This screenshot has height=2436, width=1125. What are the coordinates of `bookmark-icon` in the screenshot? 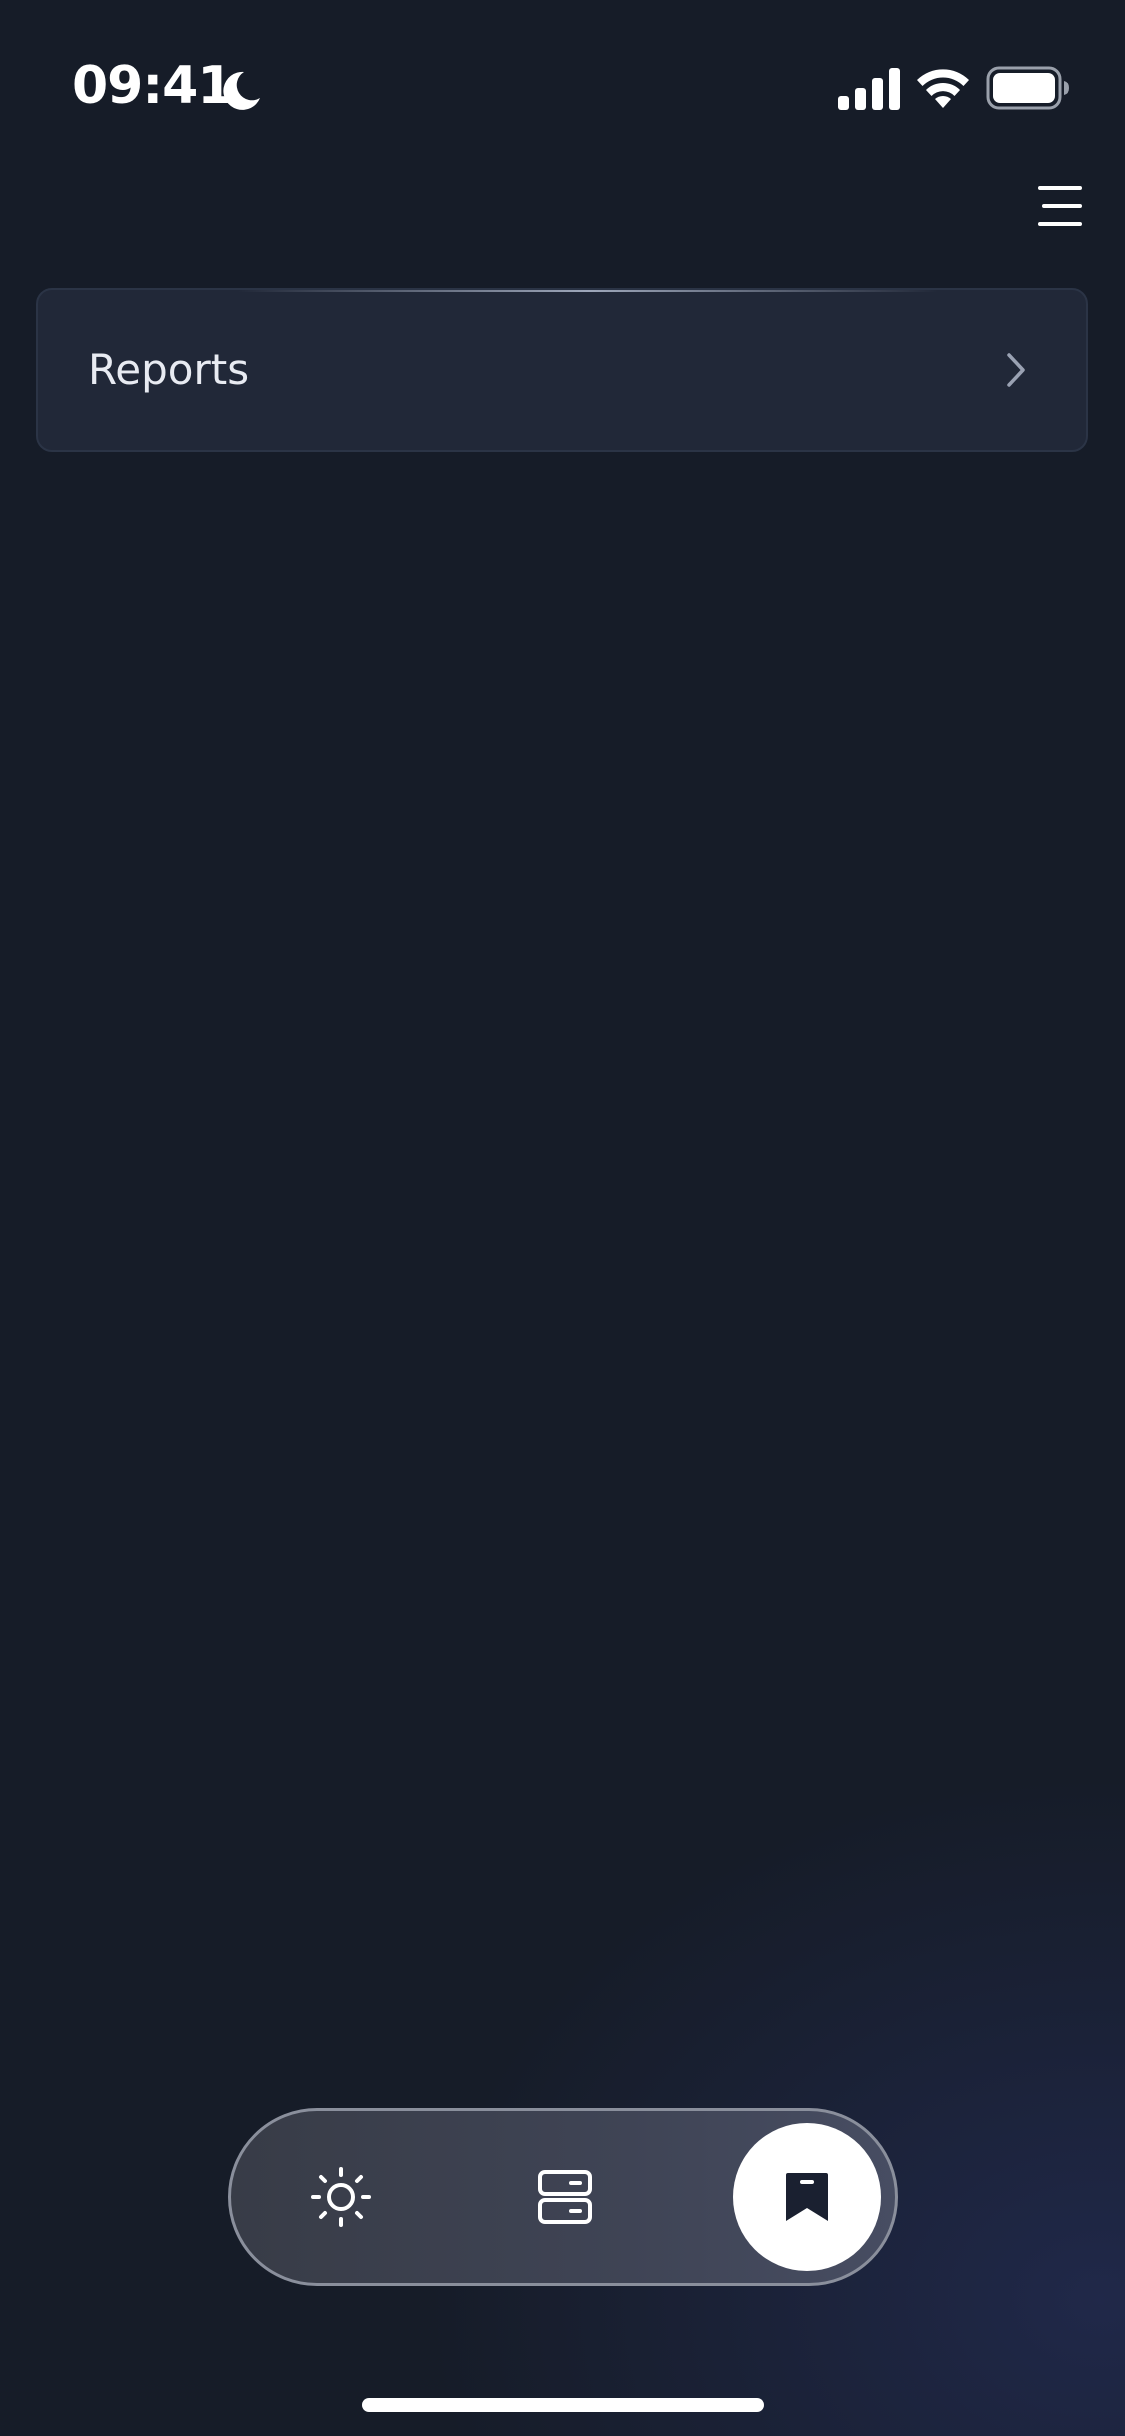 It's located at (807, 2197).